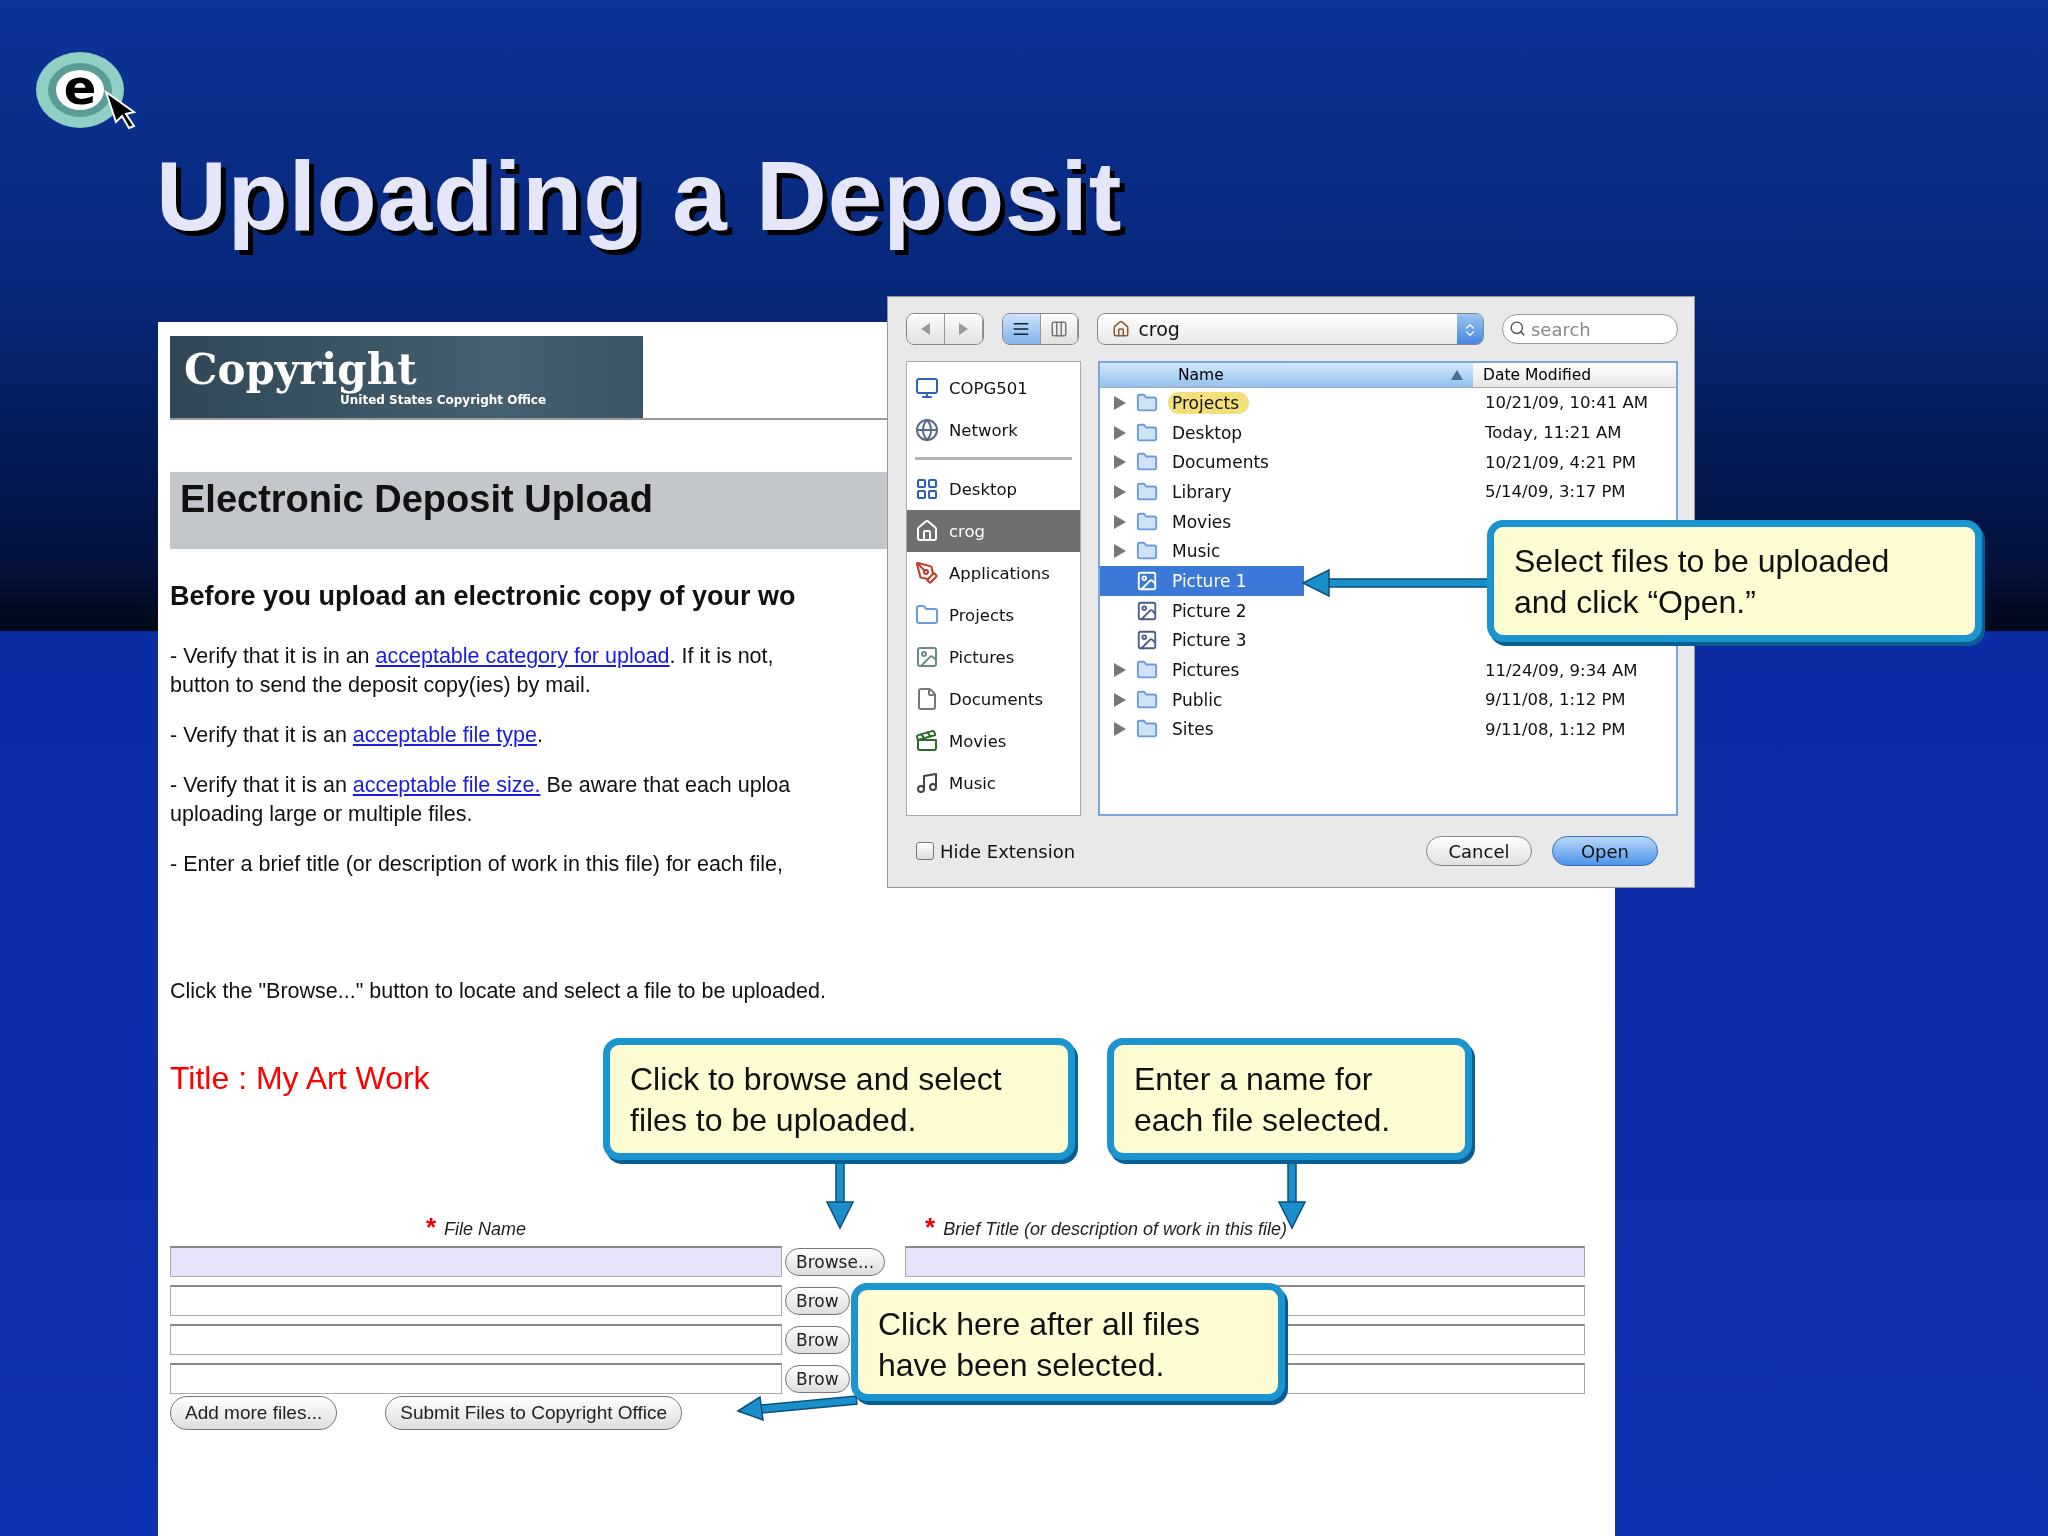  Describe the element at coordinates (498, 991) in the screenshot. I see `browse-instruction: Click the "Browse..." button to locate and select a file to be uploaded.` at that location.